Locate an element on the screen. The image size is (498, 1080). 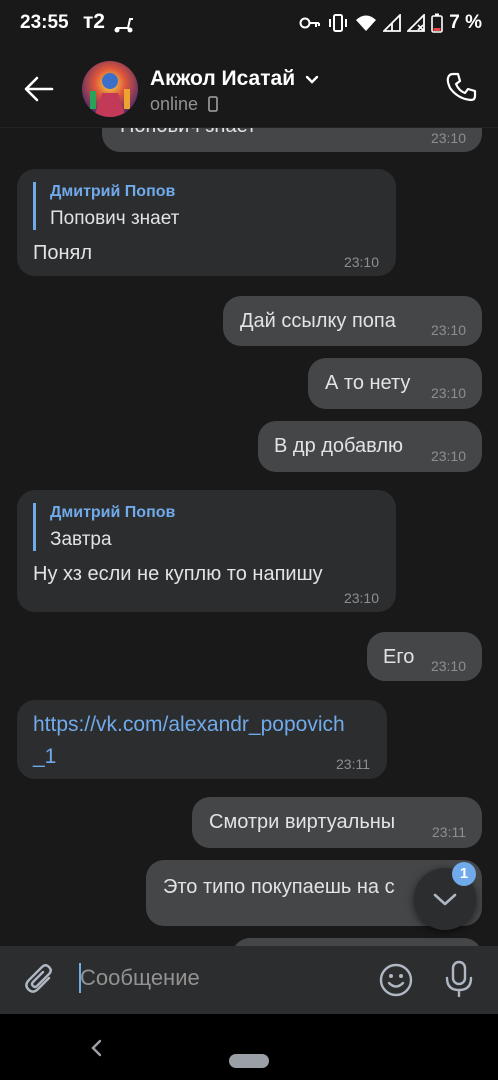
message-outgoing: А то нету 23:10 is located at coordinates (395, 383).